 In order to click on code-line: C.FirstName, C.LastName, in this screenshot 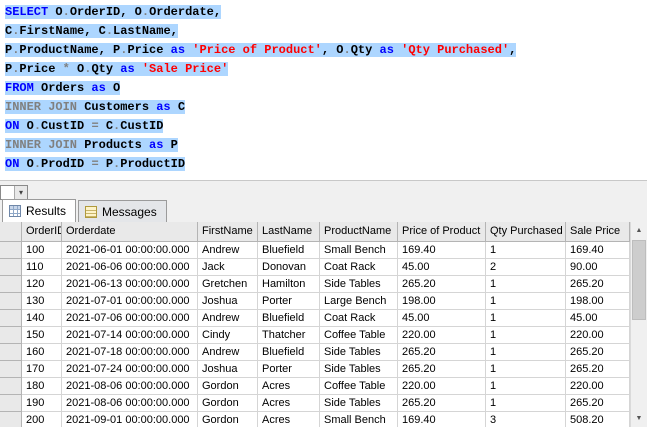, I will do `click(326, 31)`.